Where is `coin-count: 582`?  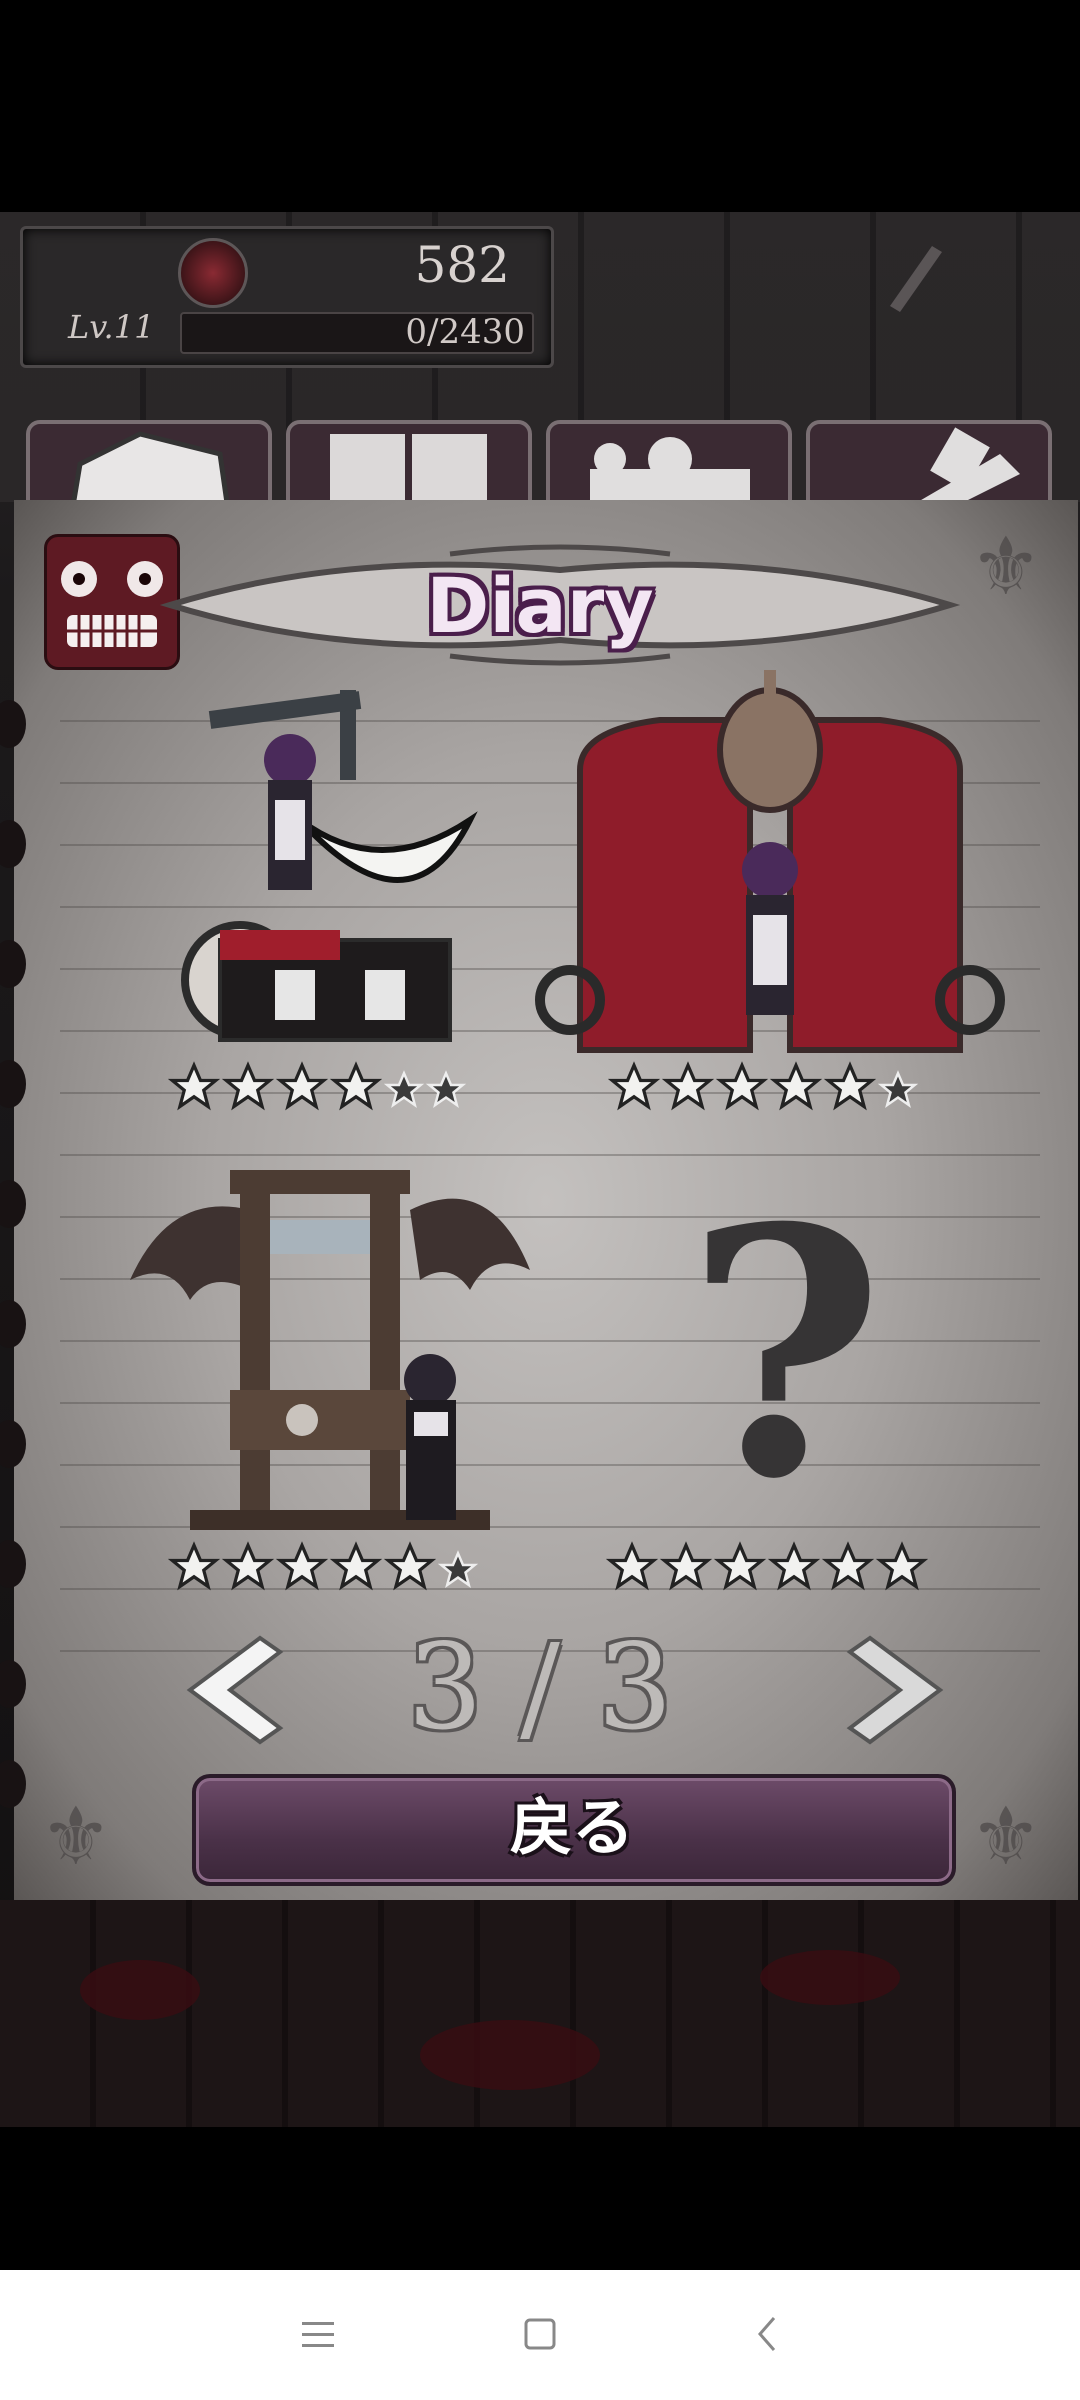 coin-count: 582 is located at coordinates (462, 265).